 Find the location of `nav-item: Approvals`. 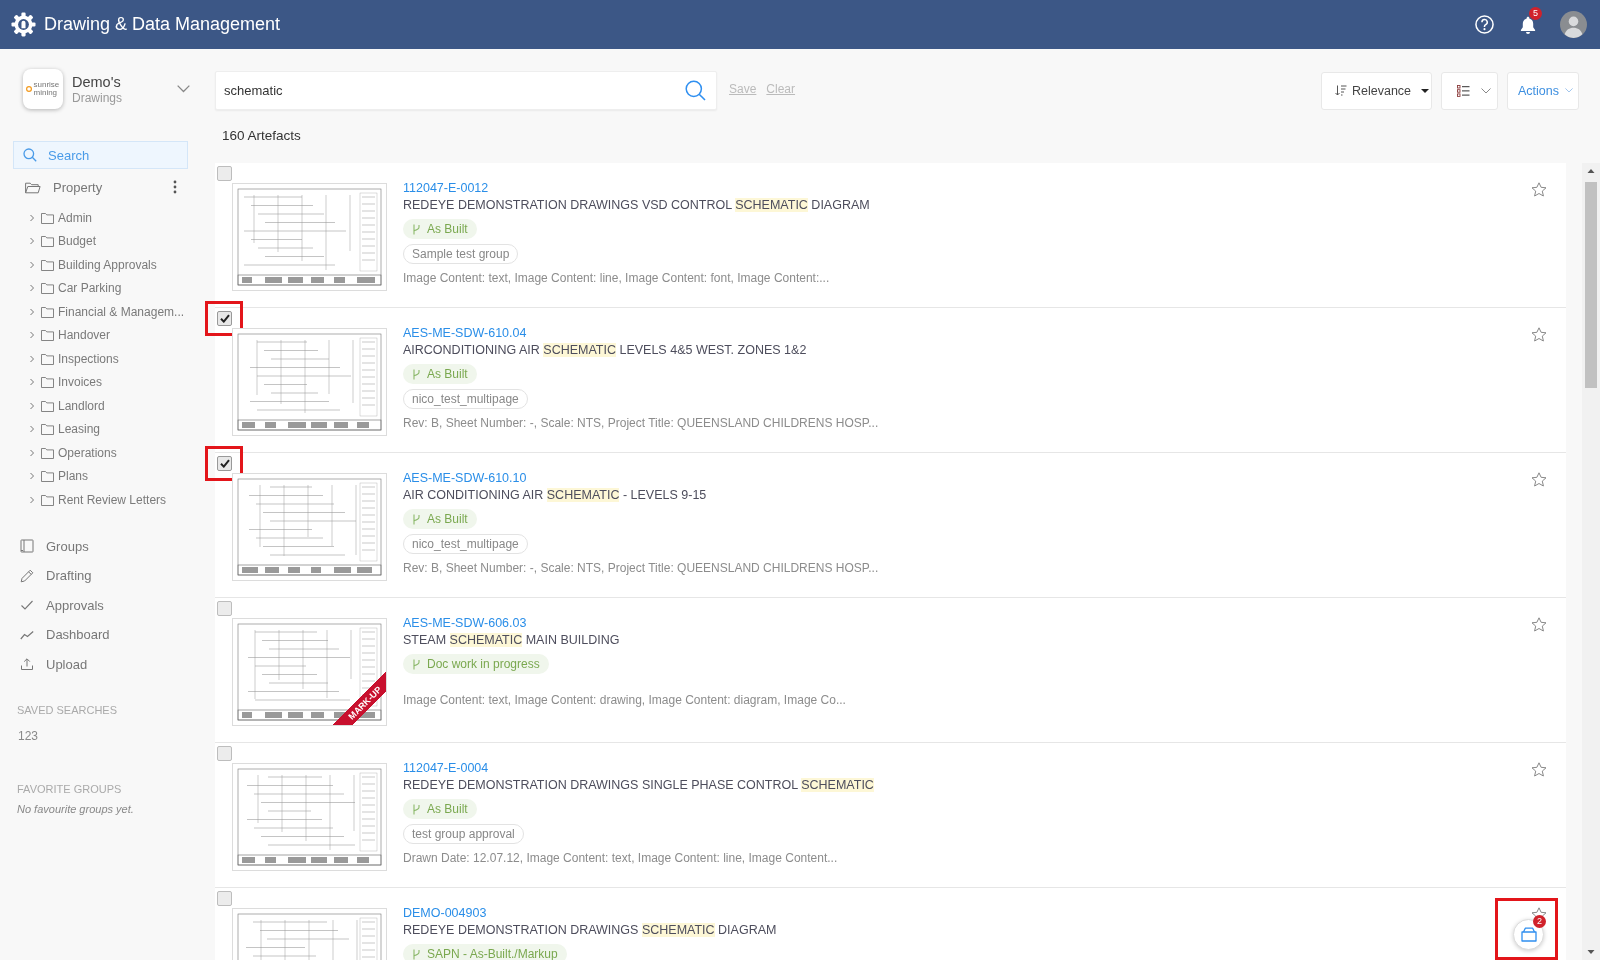

nav-item: Approvals is located at coordinates (100, 605).